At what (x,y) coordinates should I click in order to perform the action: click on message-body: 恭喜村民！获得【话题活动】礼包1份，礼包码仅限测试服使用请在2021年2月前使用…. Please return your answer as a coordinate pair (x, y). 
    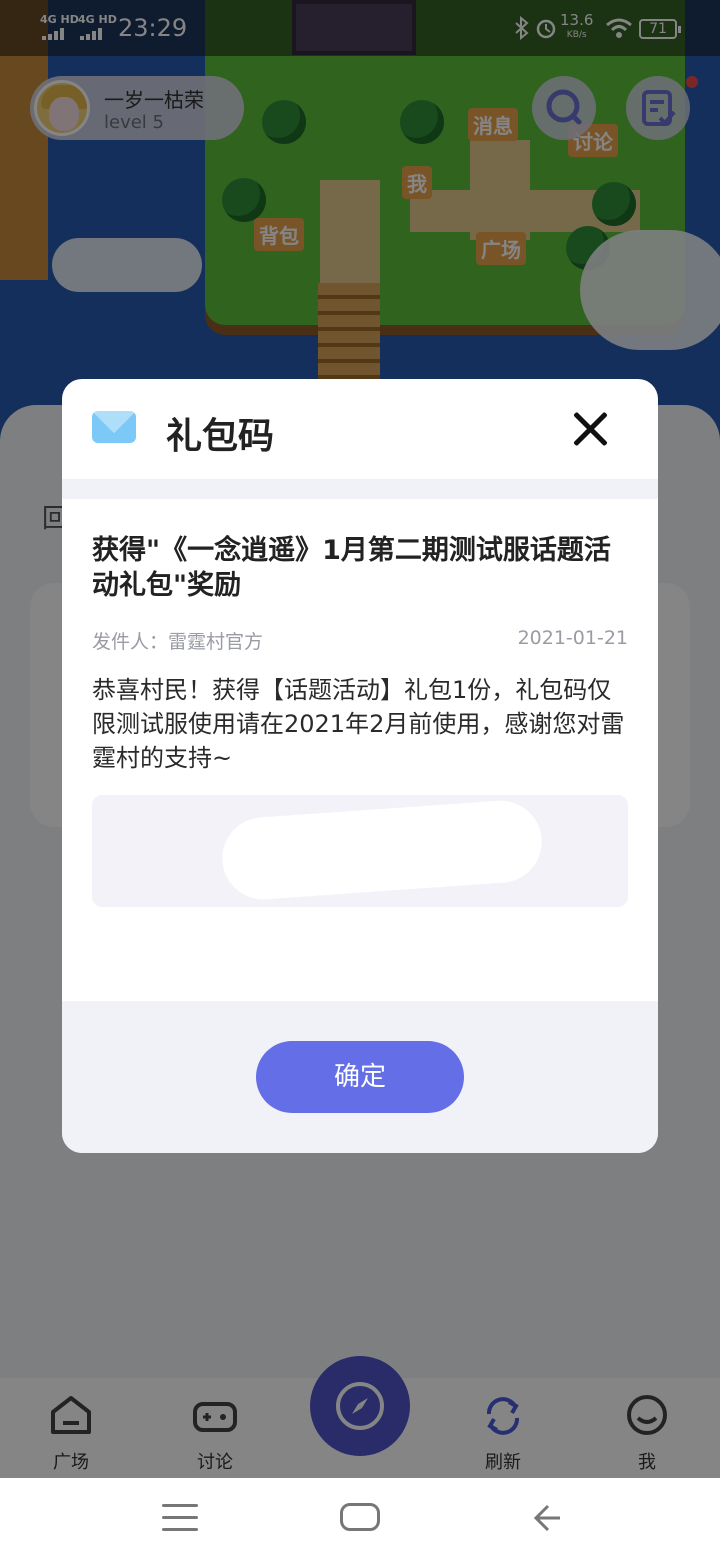
    Looking at the image, I should click on (358, 724).